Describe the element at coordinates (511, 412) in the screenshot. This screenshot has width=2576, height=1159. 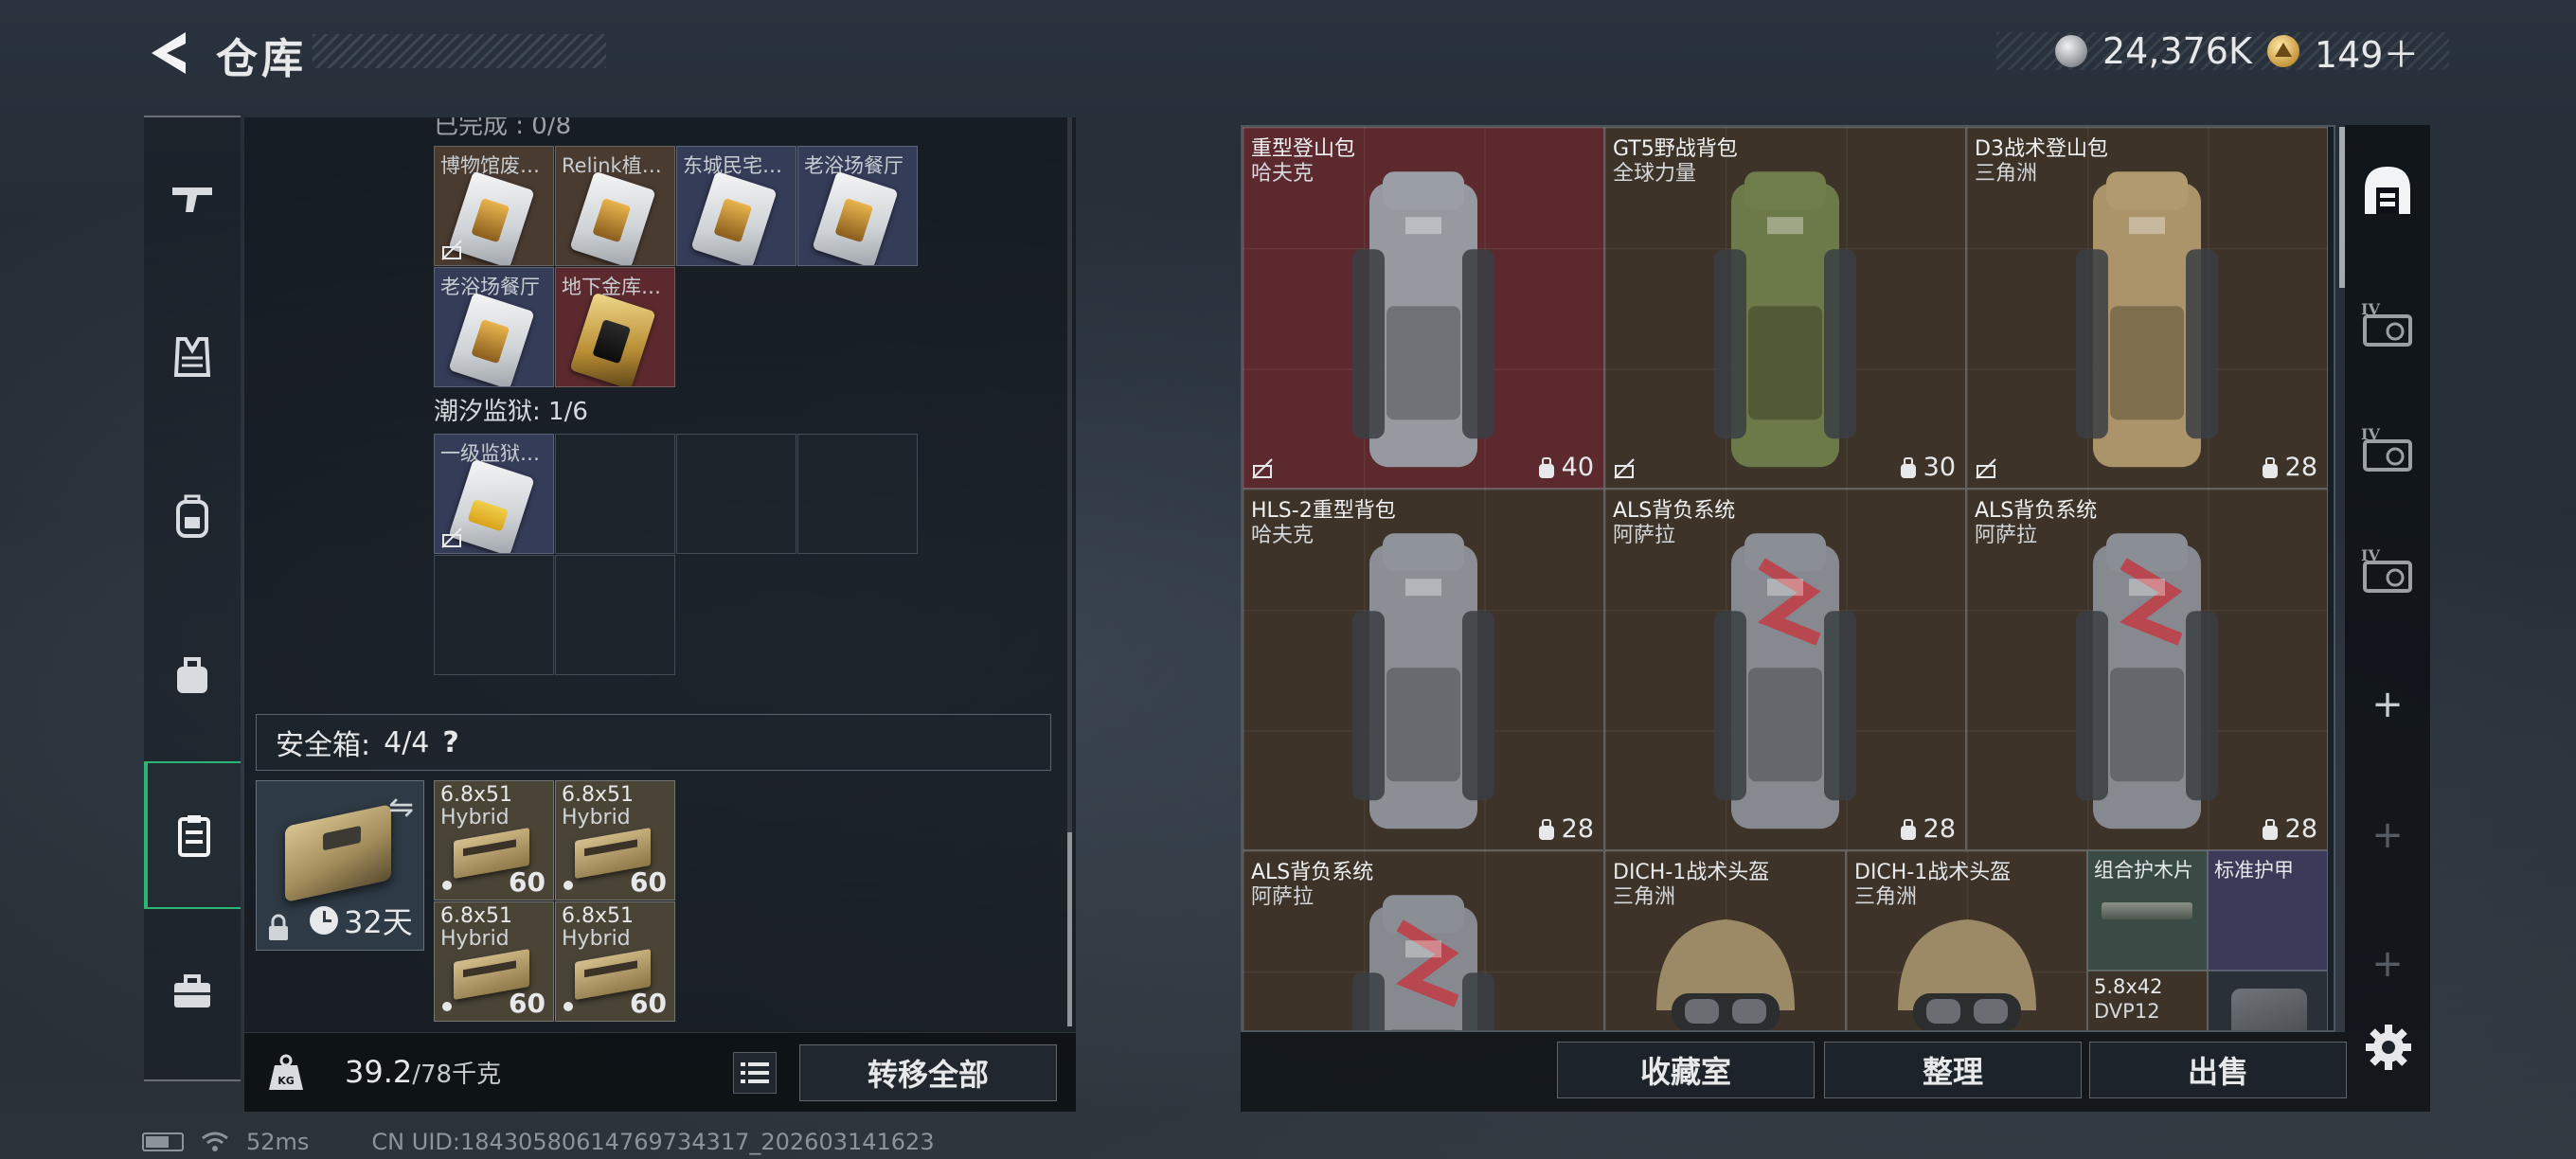
I see `tidal-prison-label: 潮汐监狱: 1/6` at that location.